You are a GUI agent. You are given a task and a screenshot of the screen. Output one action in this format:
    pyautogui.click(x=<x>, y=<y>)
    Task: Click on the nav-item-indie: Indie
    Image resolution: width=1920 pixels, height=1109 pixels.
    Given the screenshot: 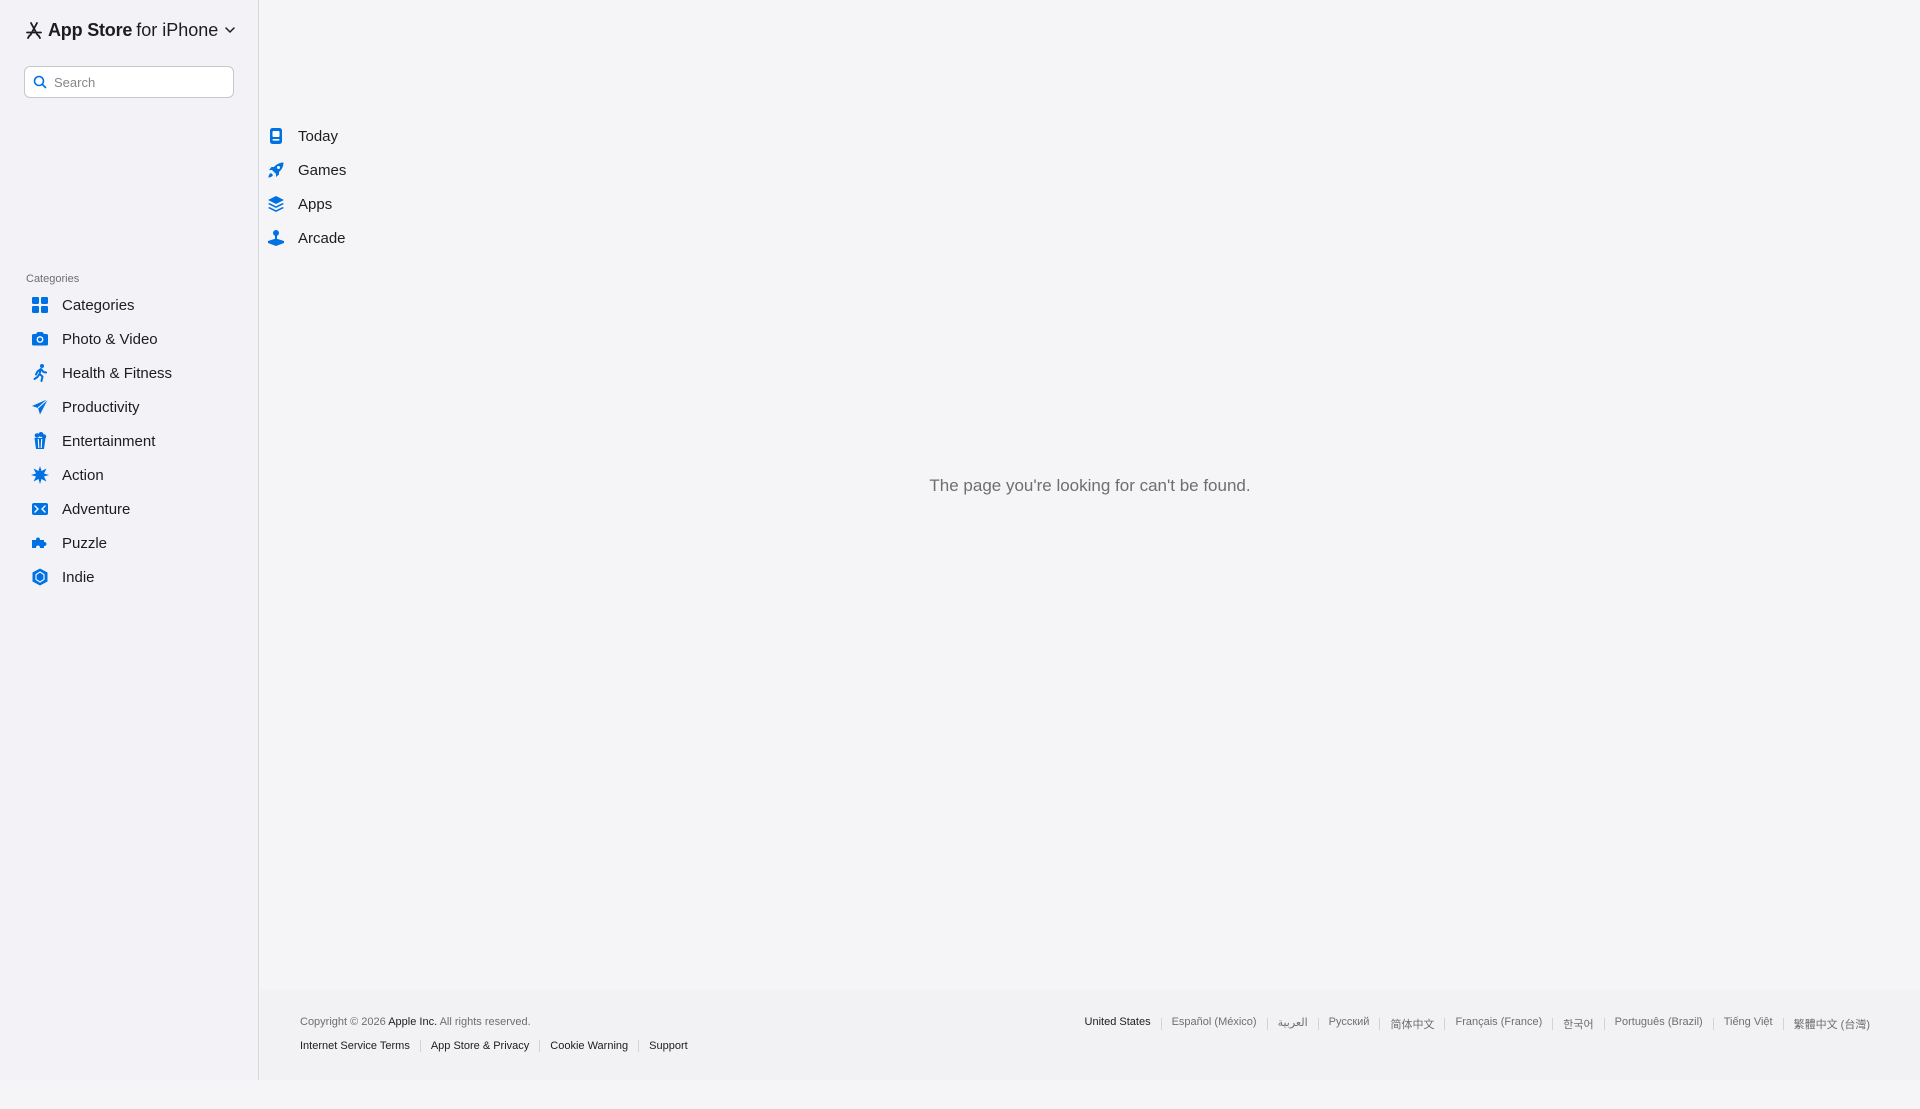 What is the action you would take?
    pyautogui.click(x=134, y=577)
    